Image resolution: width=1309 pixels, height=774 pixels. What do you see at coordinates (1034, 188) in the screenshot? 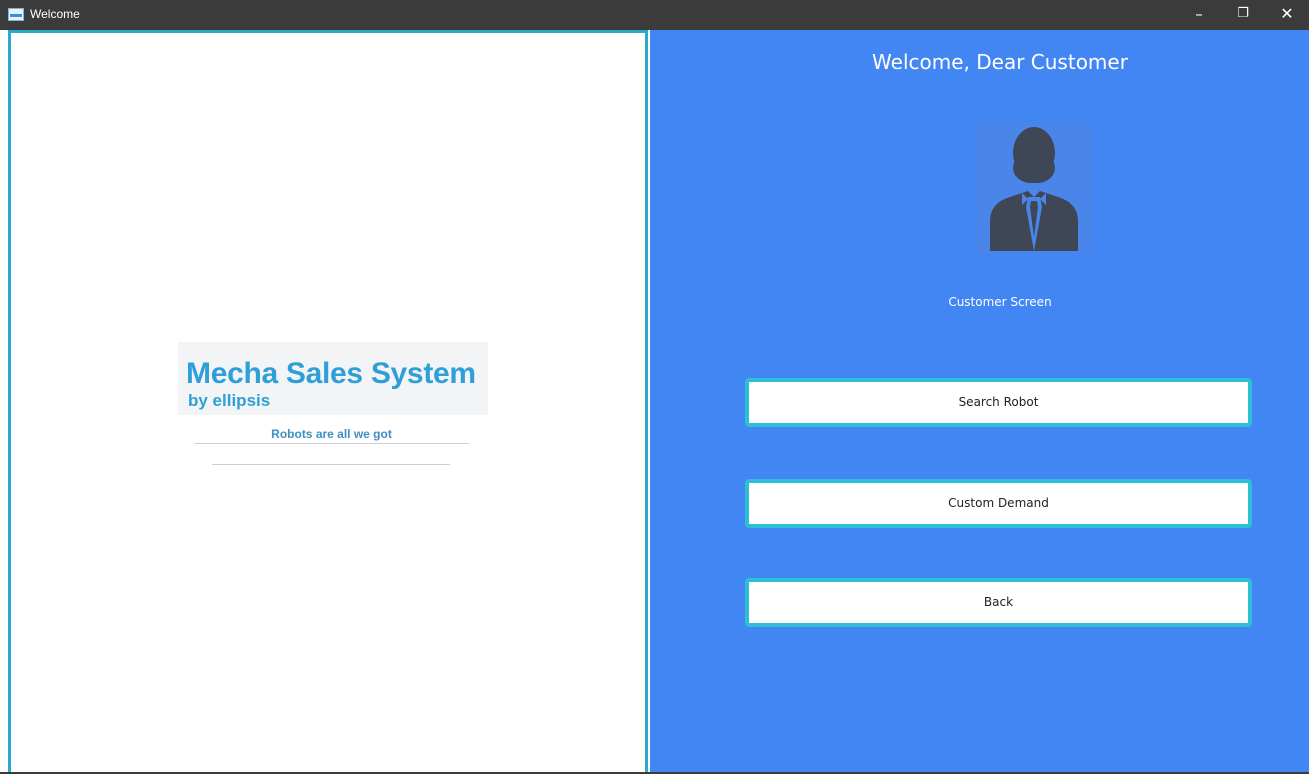
I see `customer-avatar-icon` at bounding box center [1034, 188].